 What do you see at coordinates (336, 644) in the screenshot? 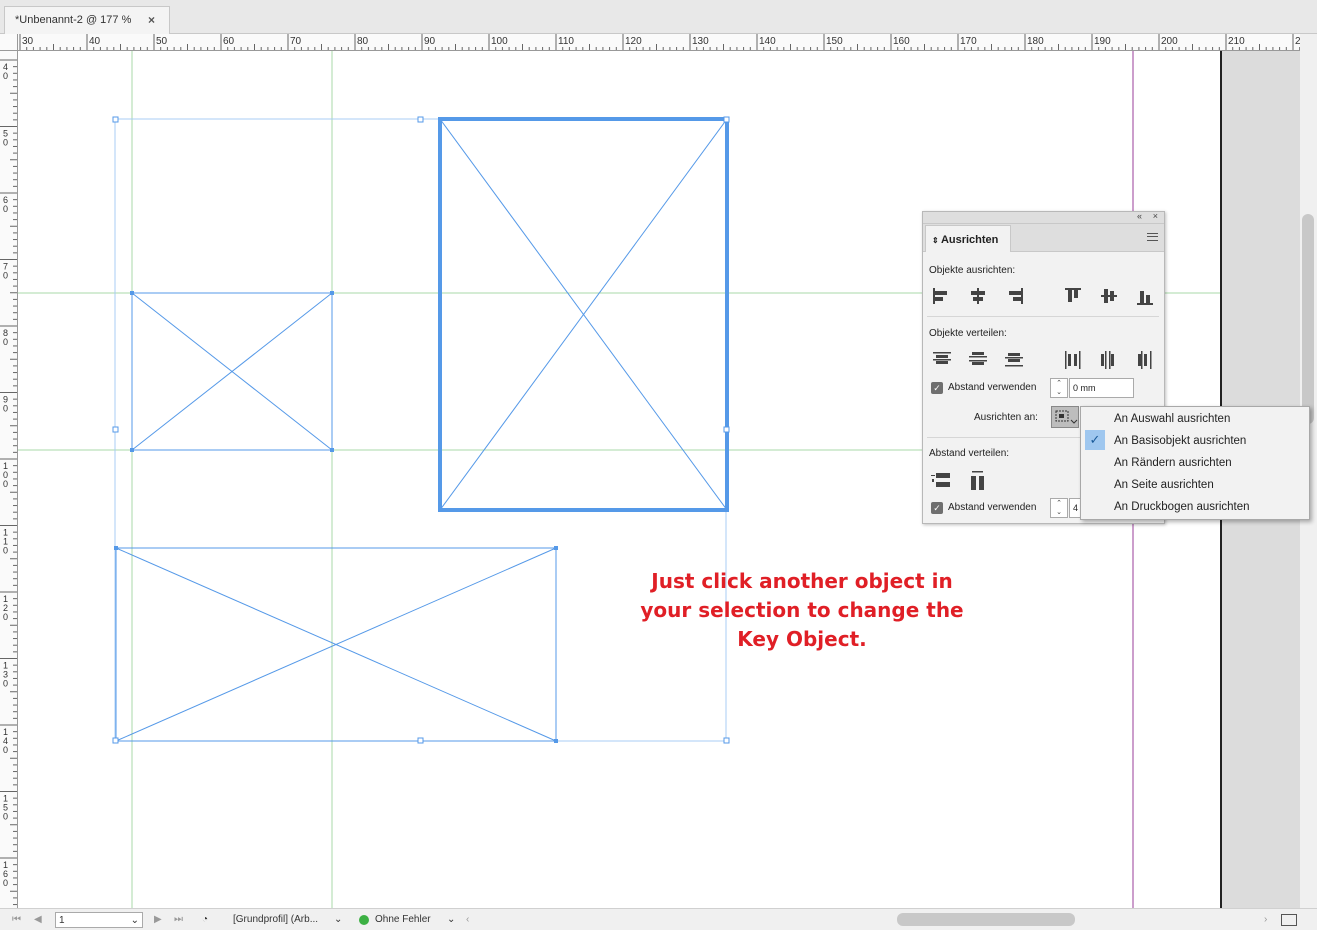
I see `image-frame-wide` at bounding box center [336, 644].